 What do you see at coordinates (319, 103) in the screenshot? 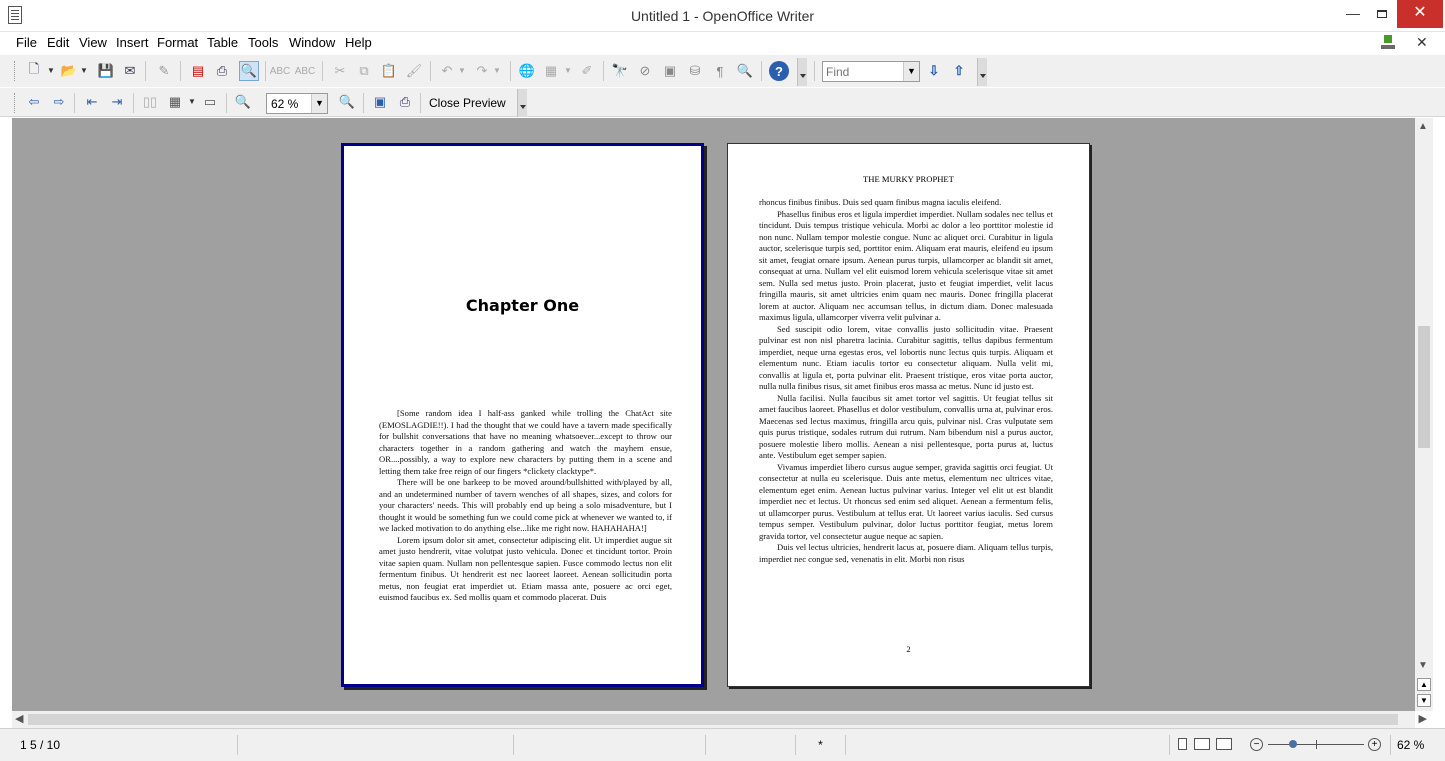
I see `zoom-dropdown: ▼` at bounding box center [319, 103].